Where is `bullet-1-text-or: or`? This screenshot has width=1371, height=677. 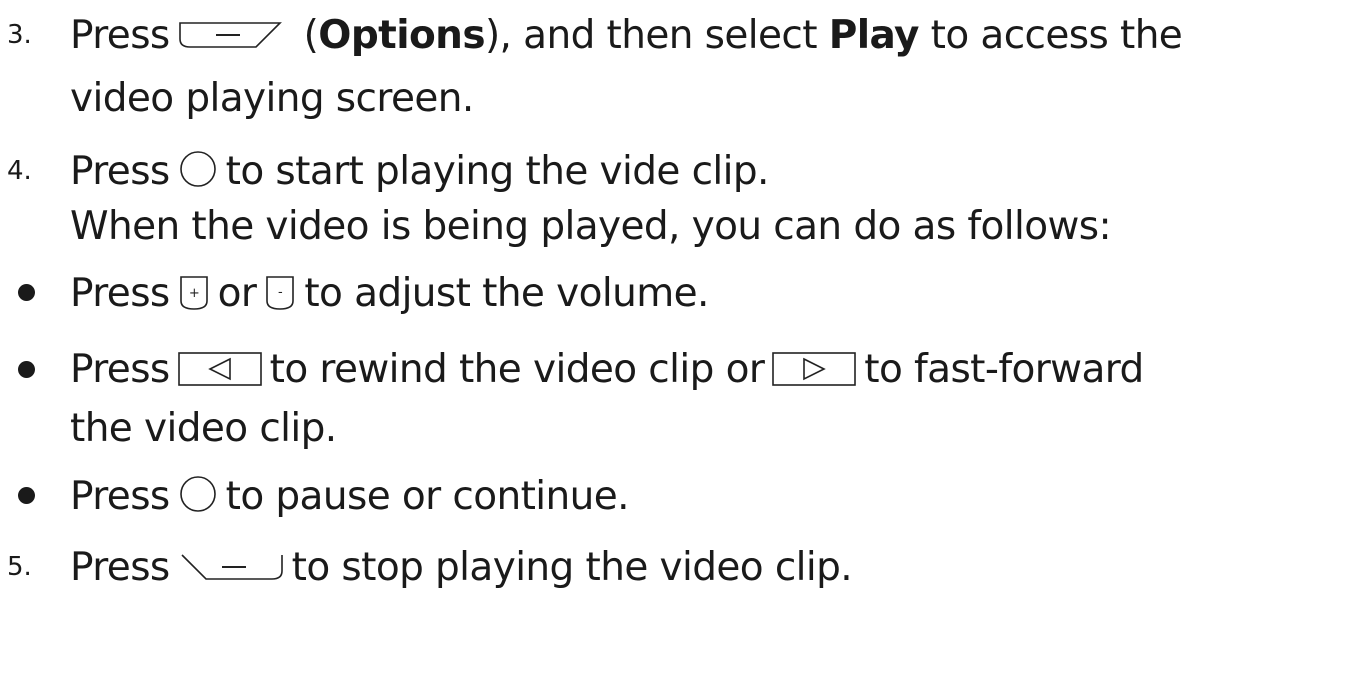
bullet-1-text-or: or is located at coordinates (237, 293).